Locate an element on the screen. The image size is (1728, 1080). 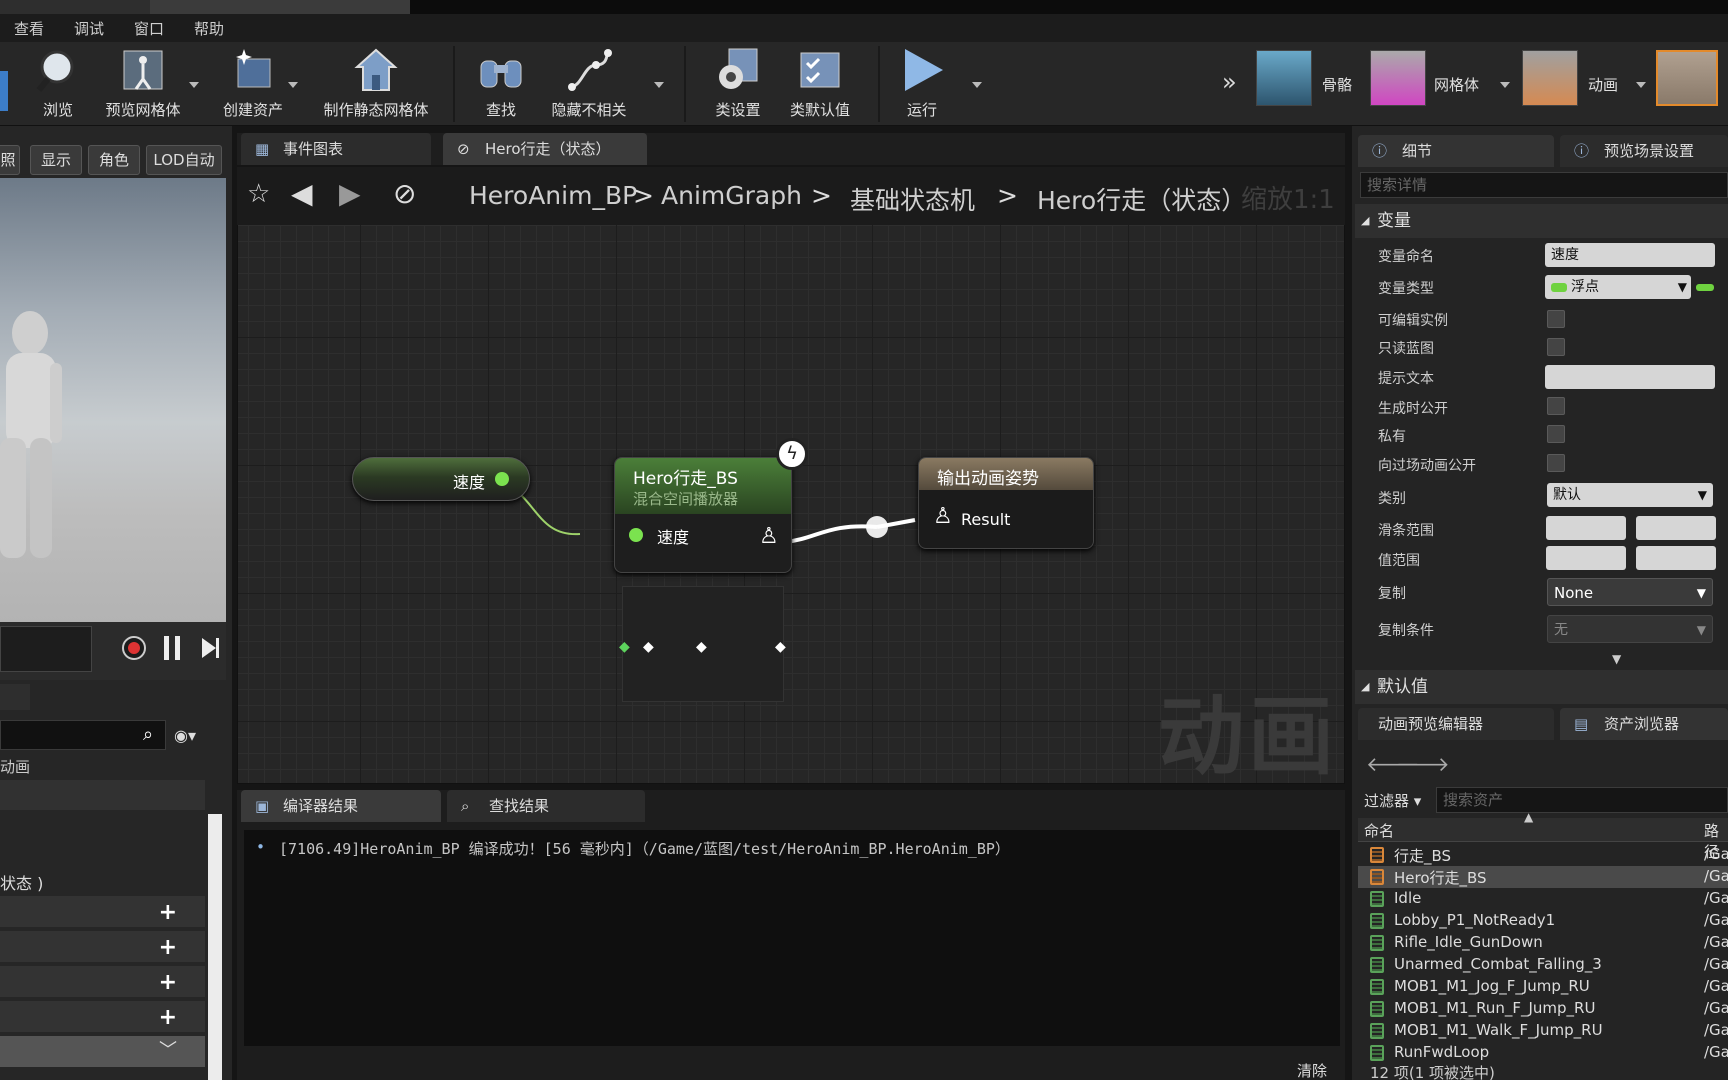
browse-button: 浏览 is located at coordinates (58, 84).